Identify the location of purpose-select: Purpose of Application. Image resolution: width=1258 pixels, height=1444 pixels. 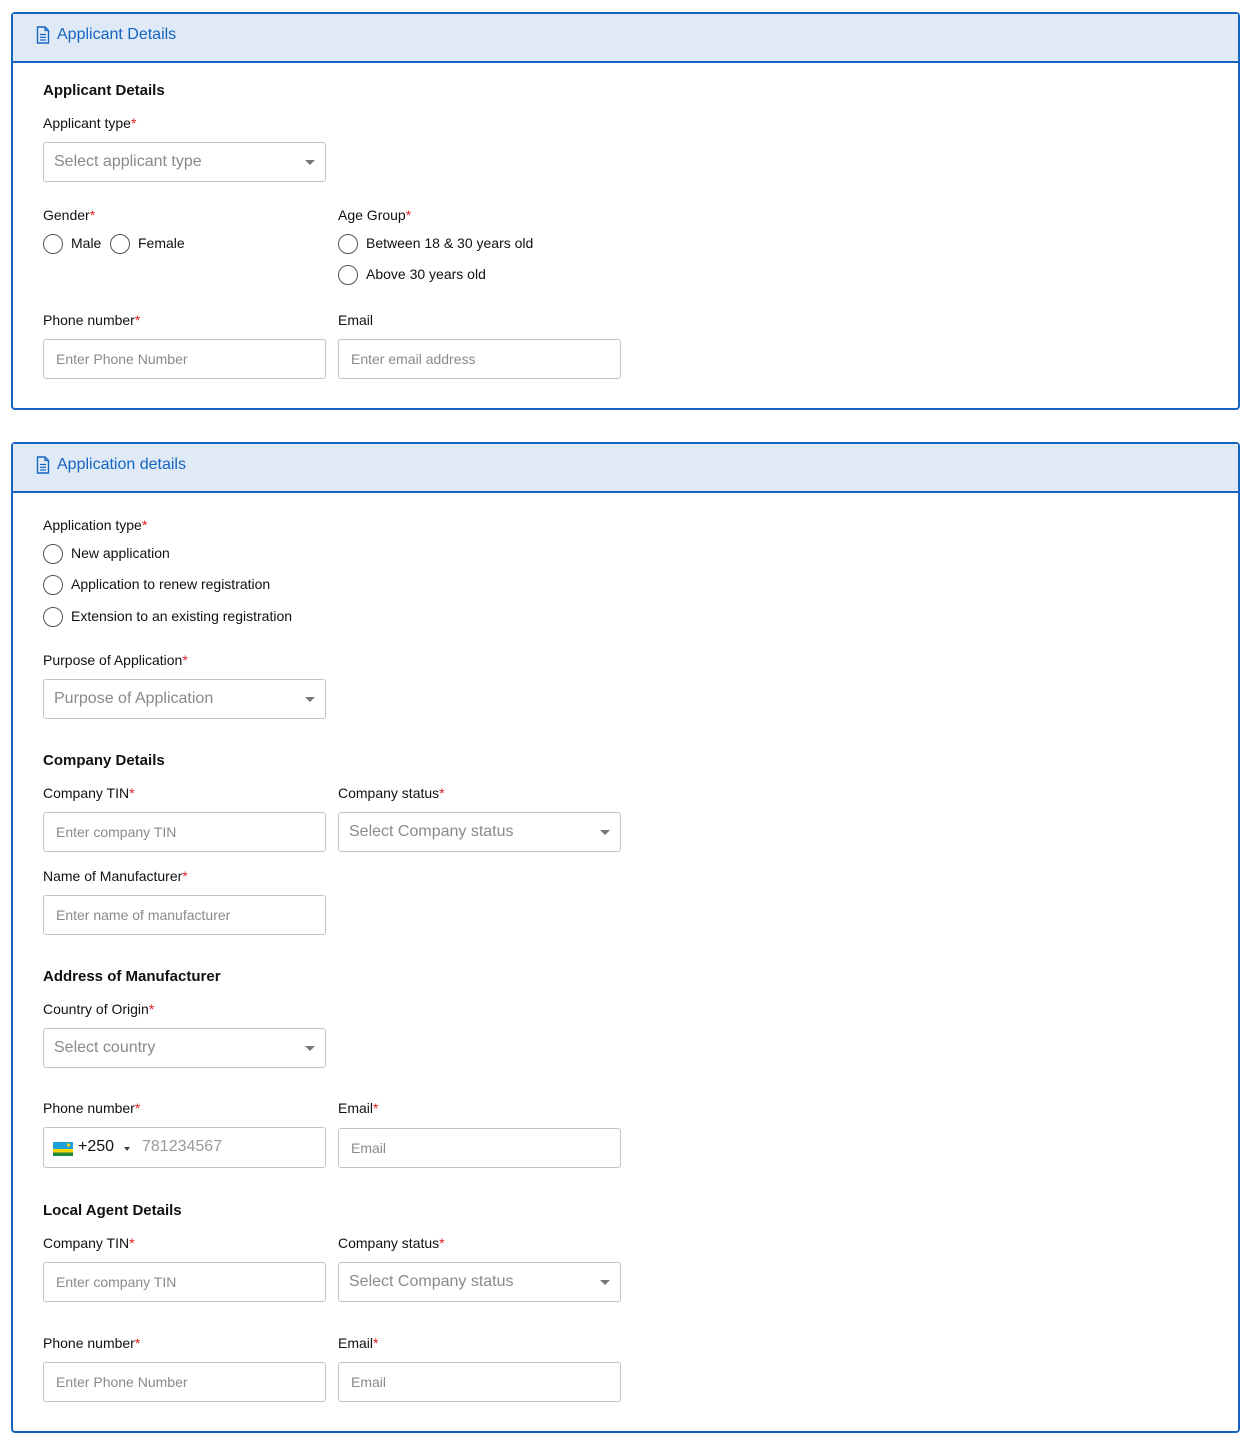
(184, 699).